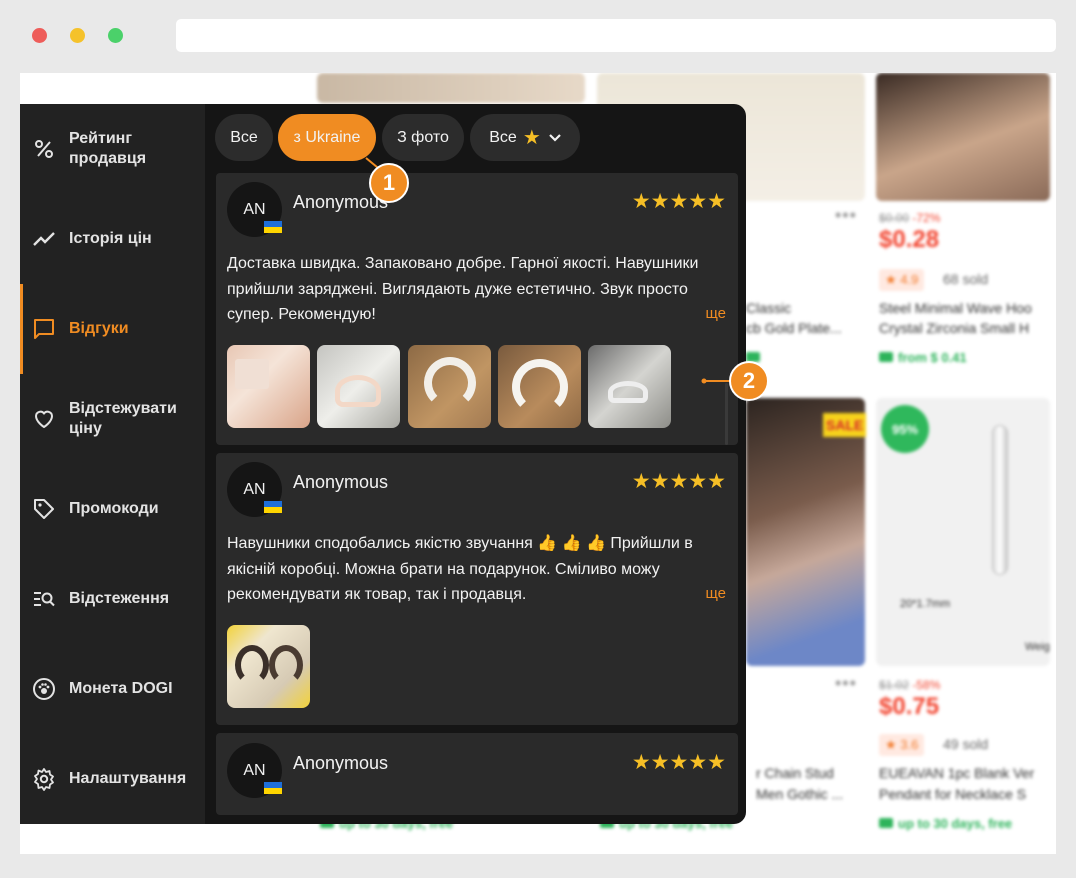 The width and height of the screenshot is (1076, 878). I want to click on sidebar-item-tracking: Відстеження, so click(112, 599).